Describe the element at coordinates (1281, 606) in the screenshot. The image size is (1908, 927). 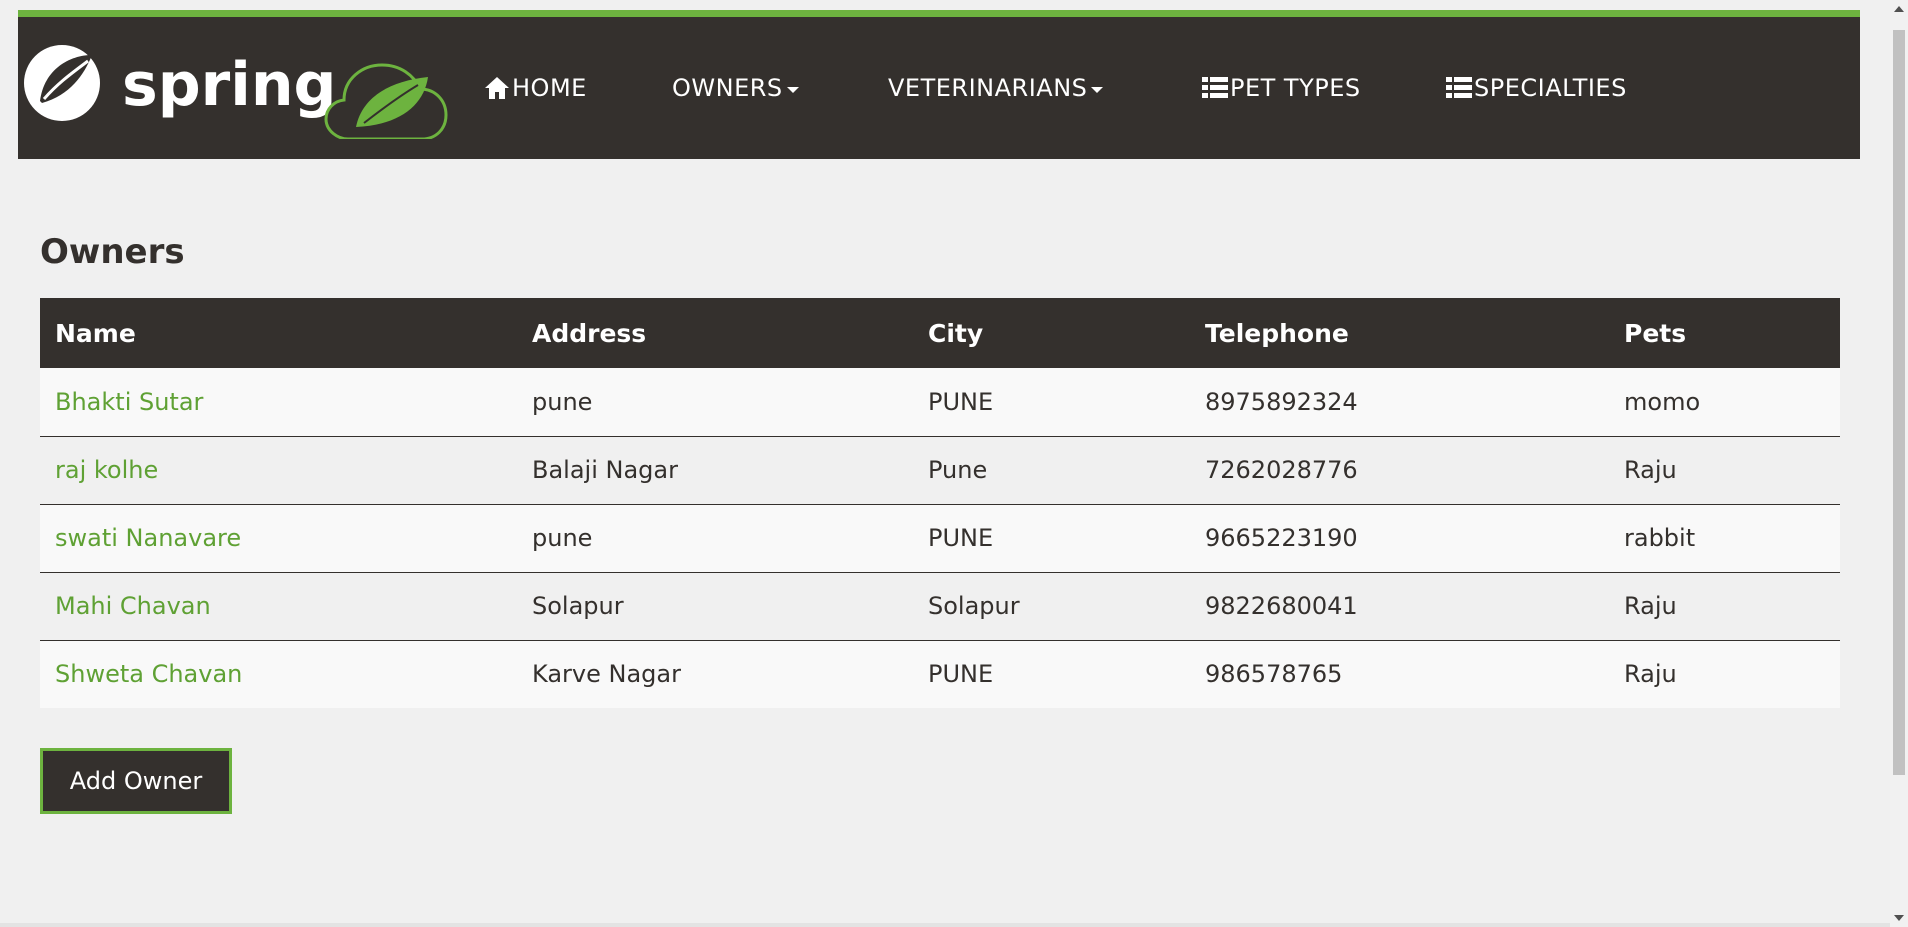
I see `cell-telephone: 9822680041` at that location.